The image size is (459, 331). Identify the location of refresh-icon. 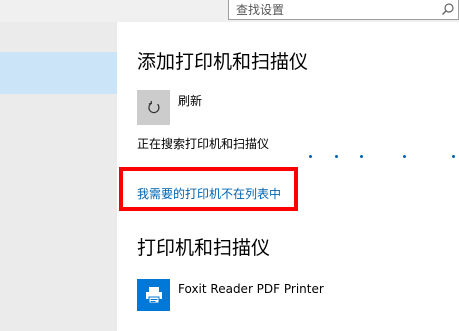
(153, 106).